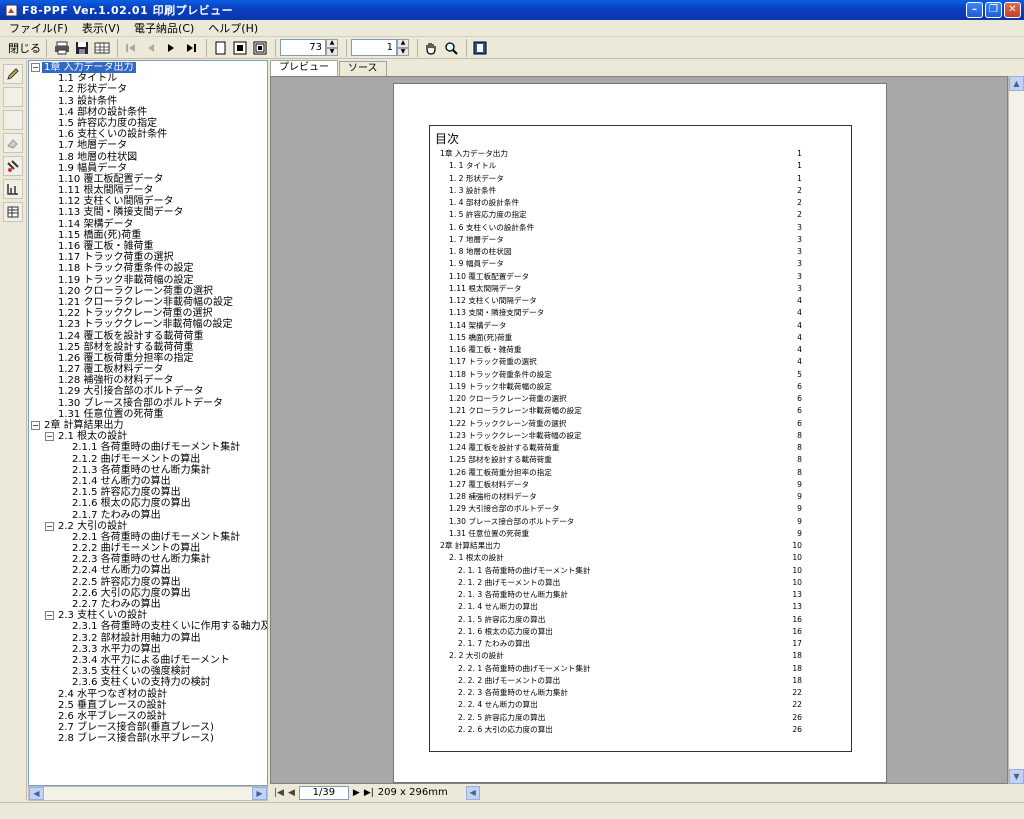  I want to click on tree-item: 2.6 水平ブレースの設計, so click(148, 716).